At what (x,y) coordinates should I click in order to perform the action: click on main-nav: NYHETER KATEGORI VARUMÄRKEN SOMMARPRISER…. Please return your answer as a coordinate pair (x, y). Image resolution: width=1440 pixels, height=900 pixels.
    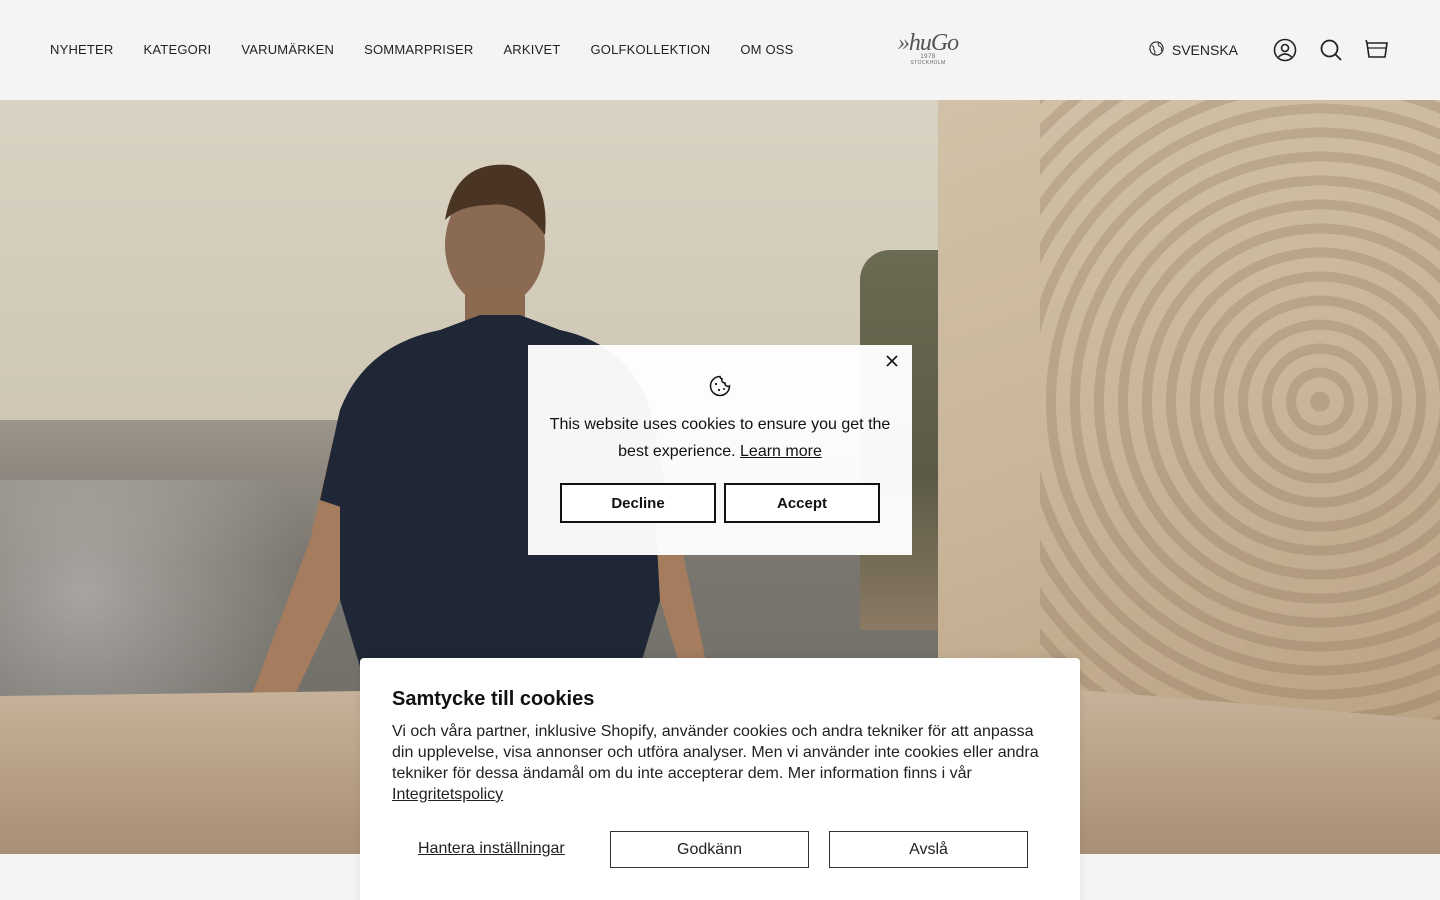
    Looking at the image, I should click on (422, 49).